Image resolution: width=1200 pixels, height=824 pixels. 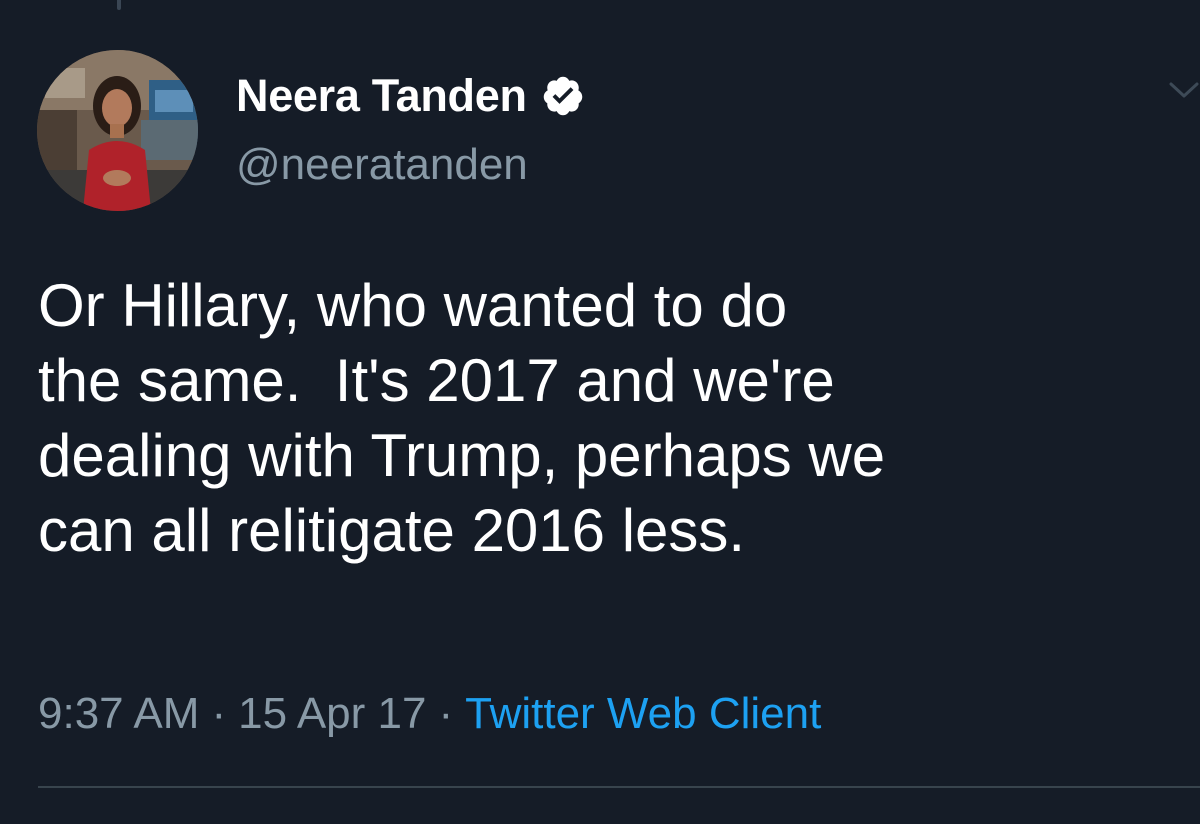 I want to click on chevron-down-icon, so click(x=1184, y=90).